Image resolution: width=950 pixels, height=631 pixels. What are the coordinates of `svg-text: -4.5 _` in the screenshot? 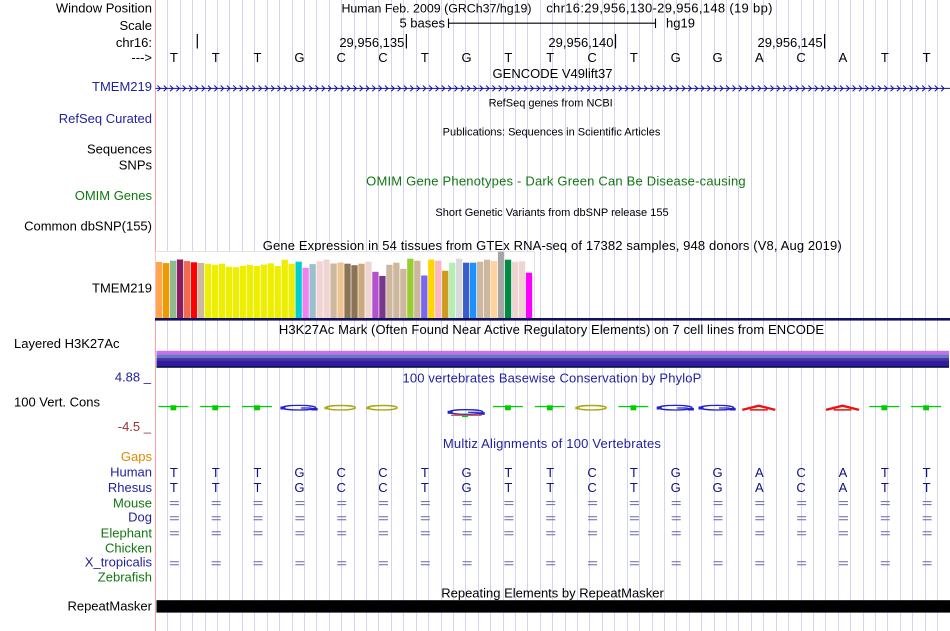 It's located at (135, 426).